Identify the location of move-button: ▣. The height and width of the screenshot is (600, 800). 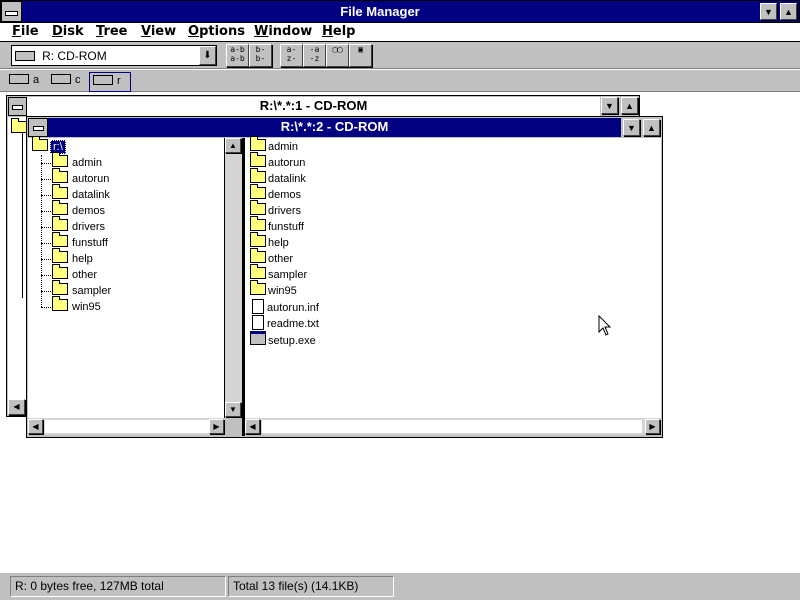
(360, 55).